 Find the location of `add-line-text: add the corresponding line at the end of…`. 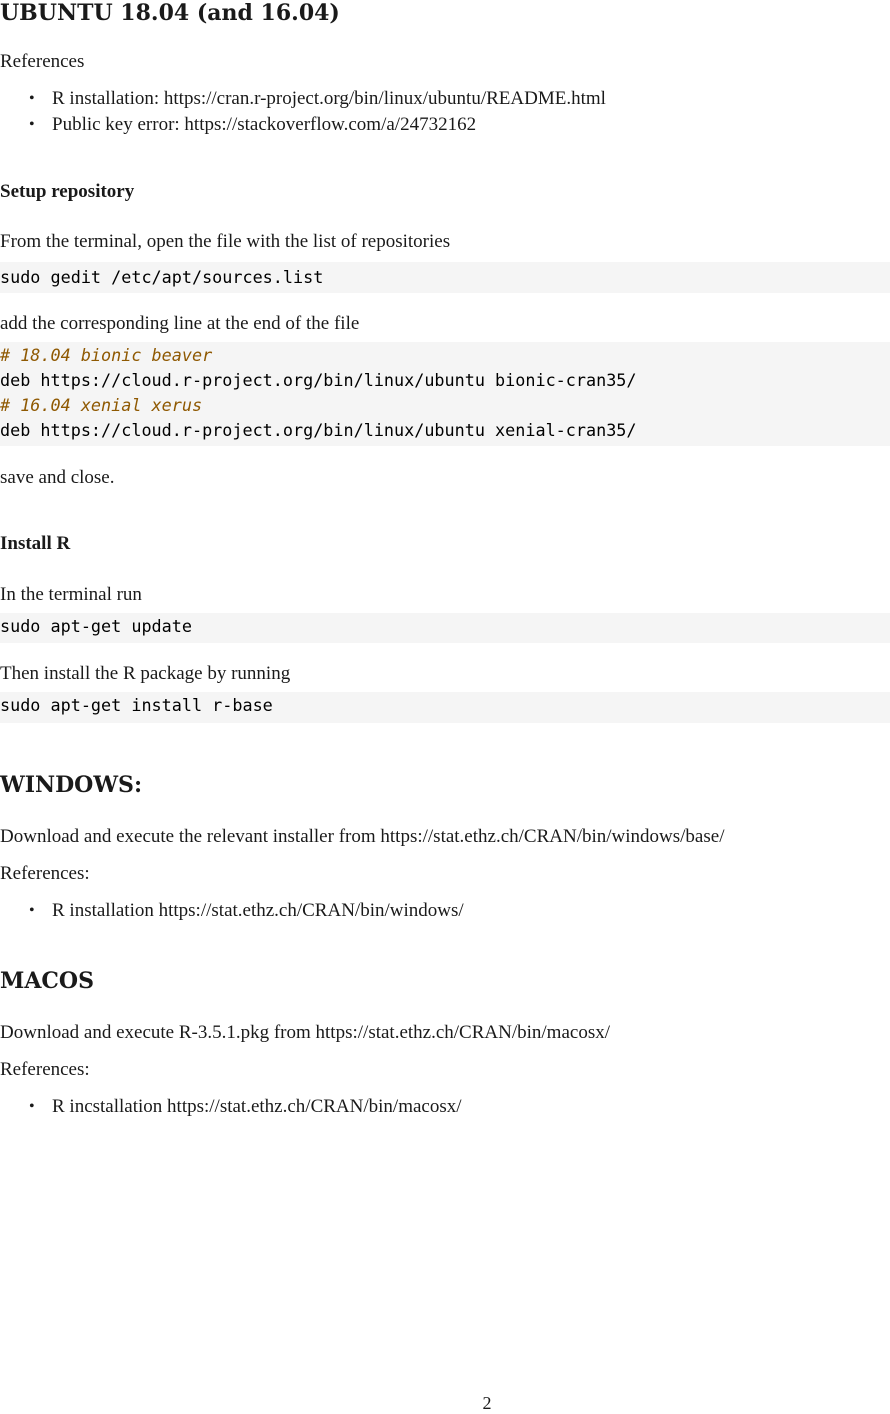

add-line-text: add the corresponding line at the end of… is located at coordinates (180, 323).